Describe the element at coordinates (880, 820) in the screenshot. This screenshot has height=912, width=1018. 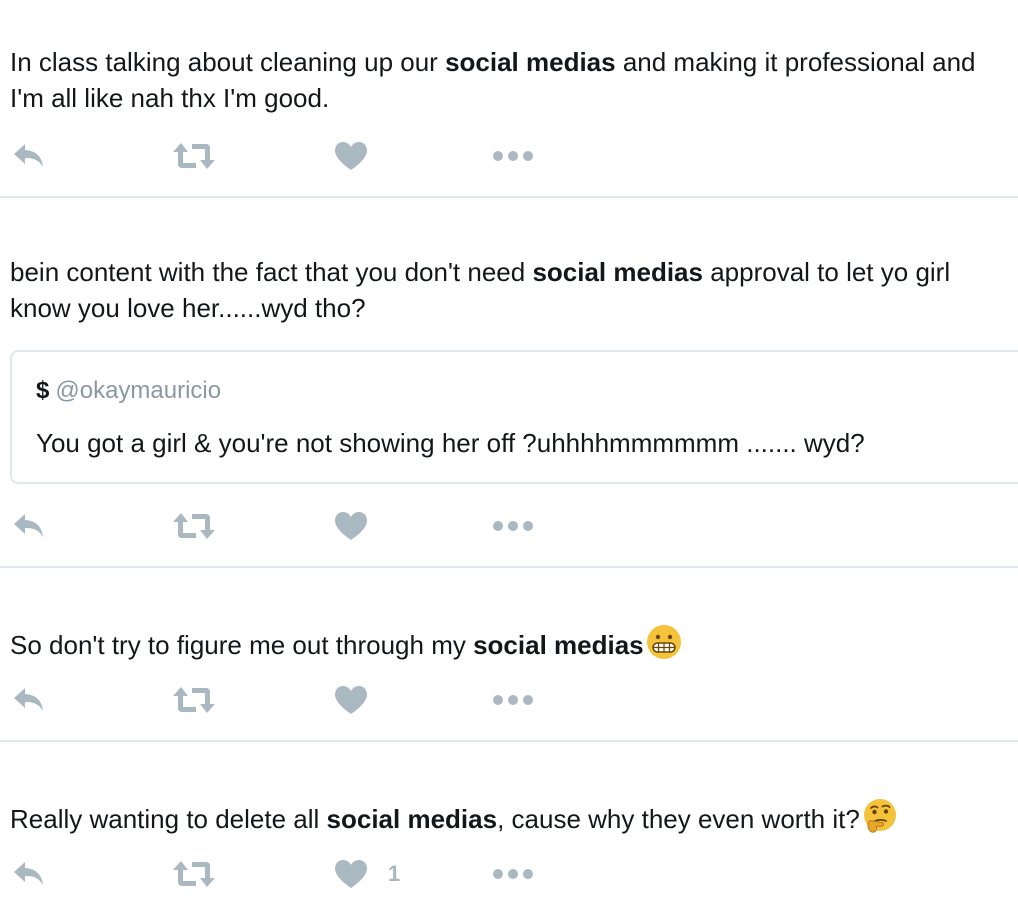
I see `thinking-face-emoji` at that location.